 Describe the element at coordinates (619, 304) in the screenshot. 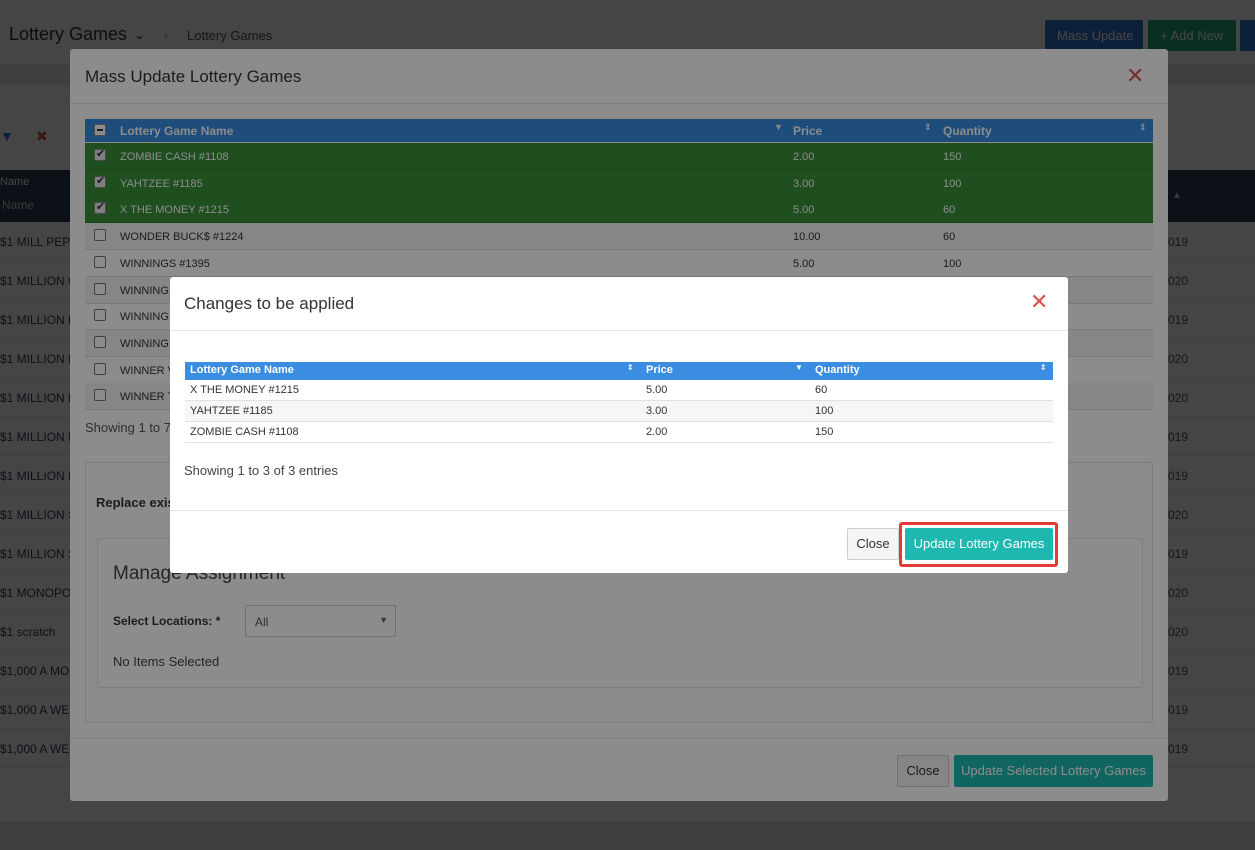

I see `changes-modal-header: Changes to be applied ✕` at that location.